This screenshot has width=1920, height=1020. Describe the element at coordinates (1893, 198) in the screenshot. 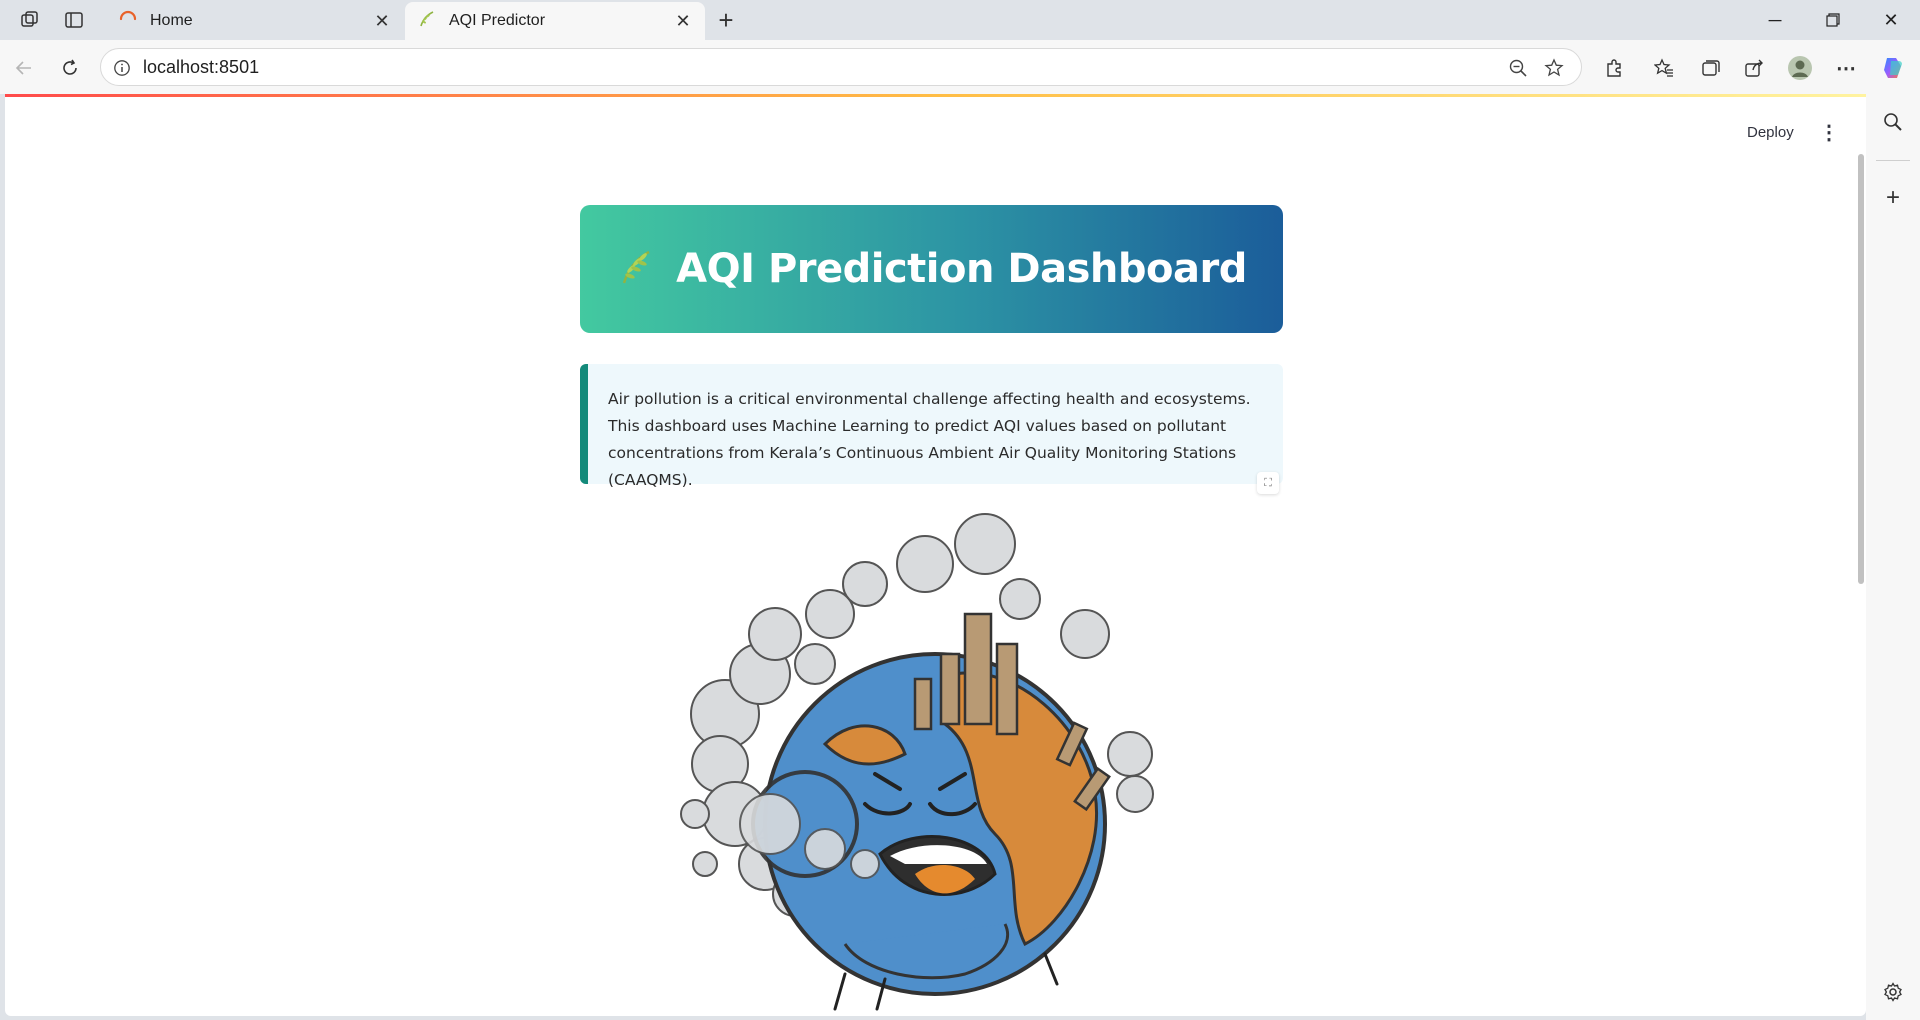

I see `add-icon: +` at that location.